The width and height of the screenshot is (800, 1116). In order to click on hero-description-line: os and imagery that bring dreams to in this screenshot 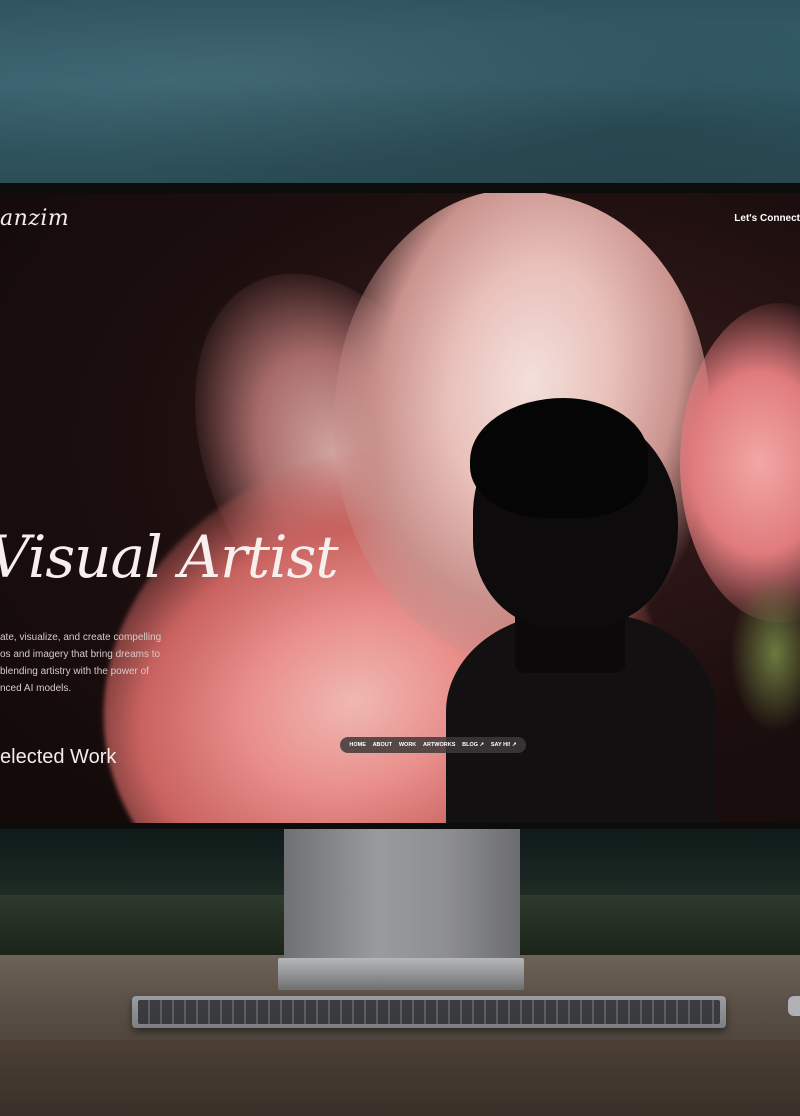, I will do `click(80, 654)`.